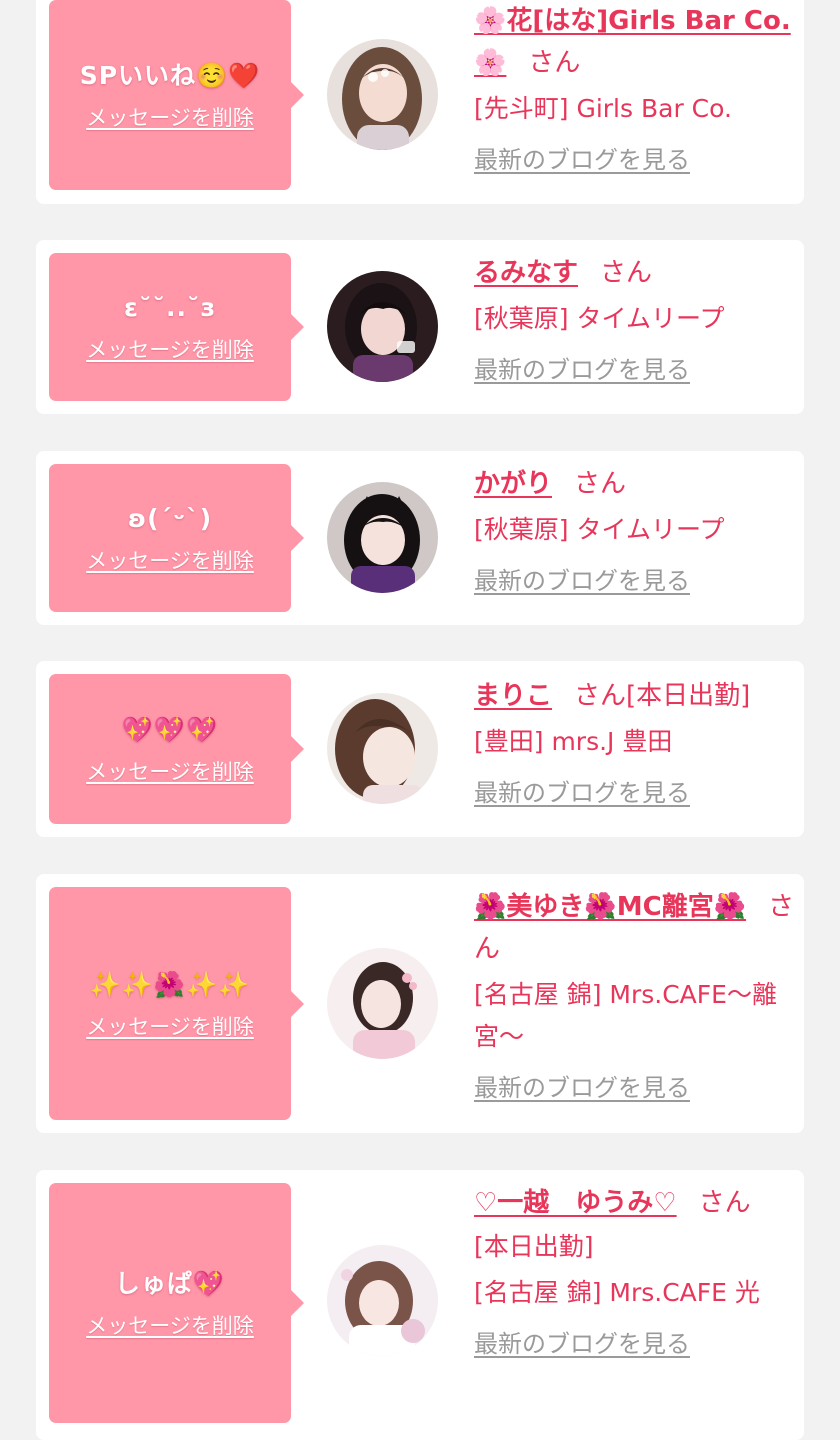 The width and height of the screenshot is (840, 1440). What do you see at coordinates (636, 928) in the screenshot?
I see `name-line: 🌺美ゆき🌺MC離宮🌺 さん` at bounding box center [636, 928].